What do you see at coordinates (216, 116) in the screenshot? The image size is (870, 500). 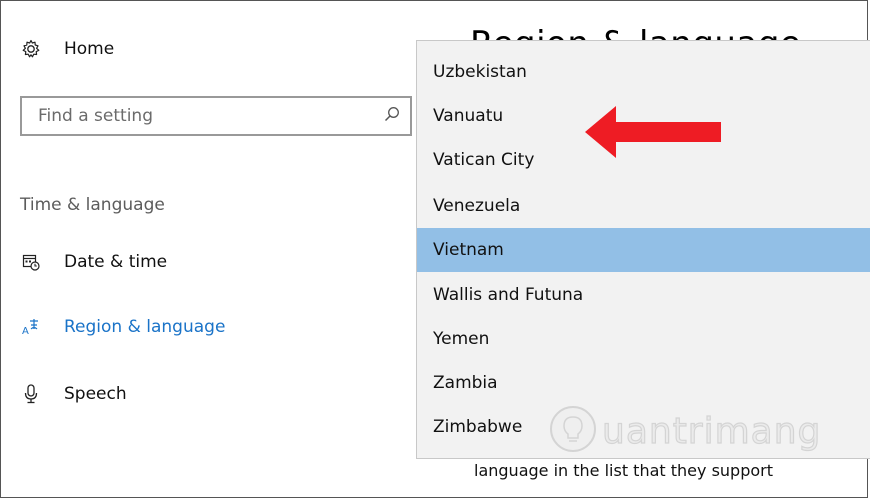 I see `search-input: Find a setting` at bounding box center [216, 116].